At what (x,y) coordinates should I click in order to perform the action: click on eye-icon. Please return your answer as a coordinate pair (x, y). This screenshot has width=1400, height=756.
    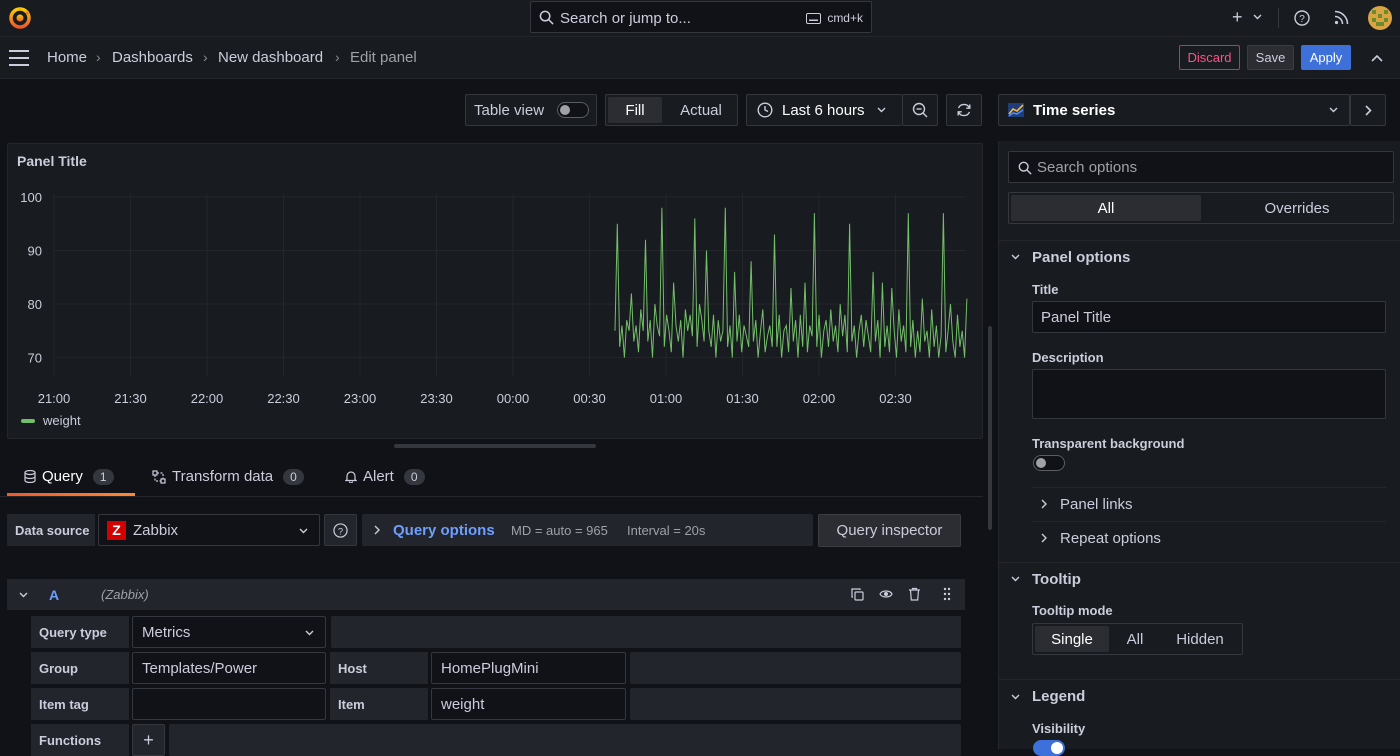
    Looking at the image, I should click on (886, 594).